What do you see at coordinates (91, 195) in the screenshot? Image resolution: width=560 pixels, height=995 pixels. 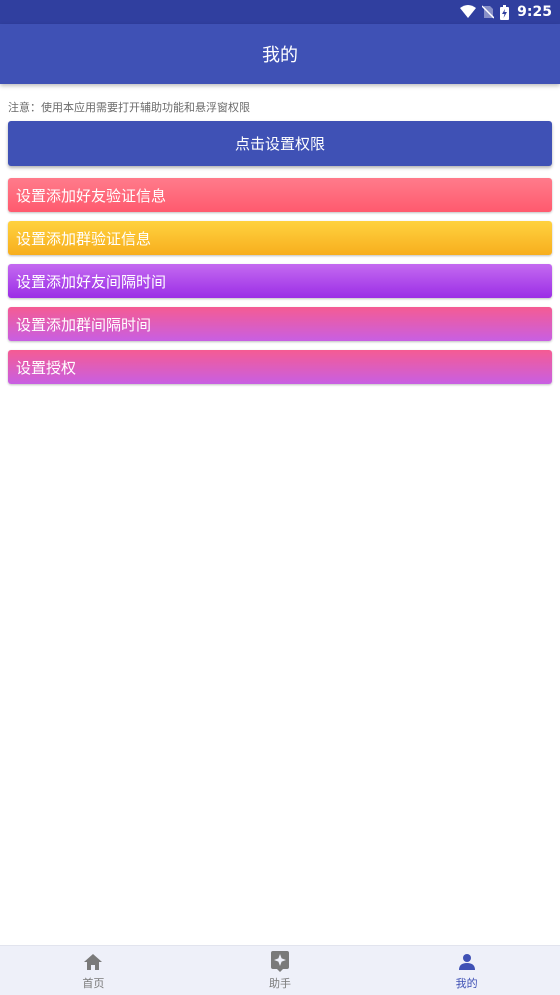 I see `menu-item-label: 设置添加好友验证信息` at bounding box center [91, 195].